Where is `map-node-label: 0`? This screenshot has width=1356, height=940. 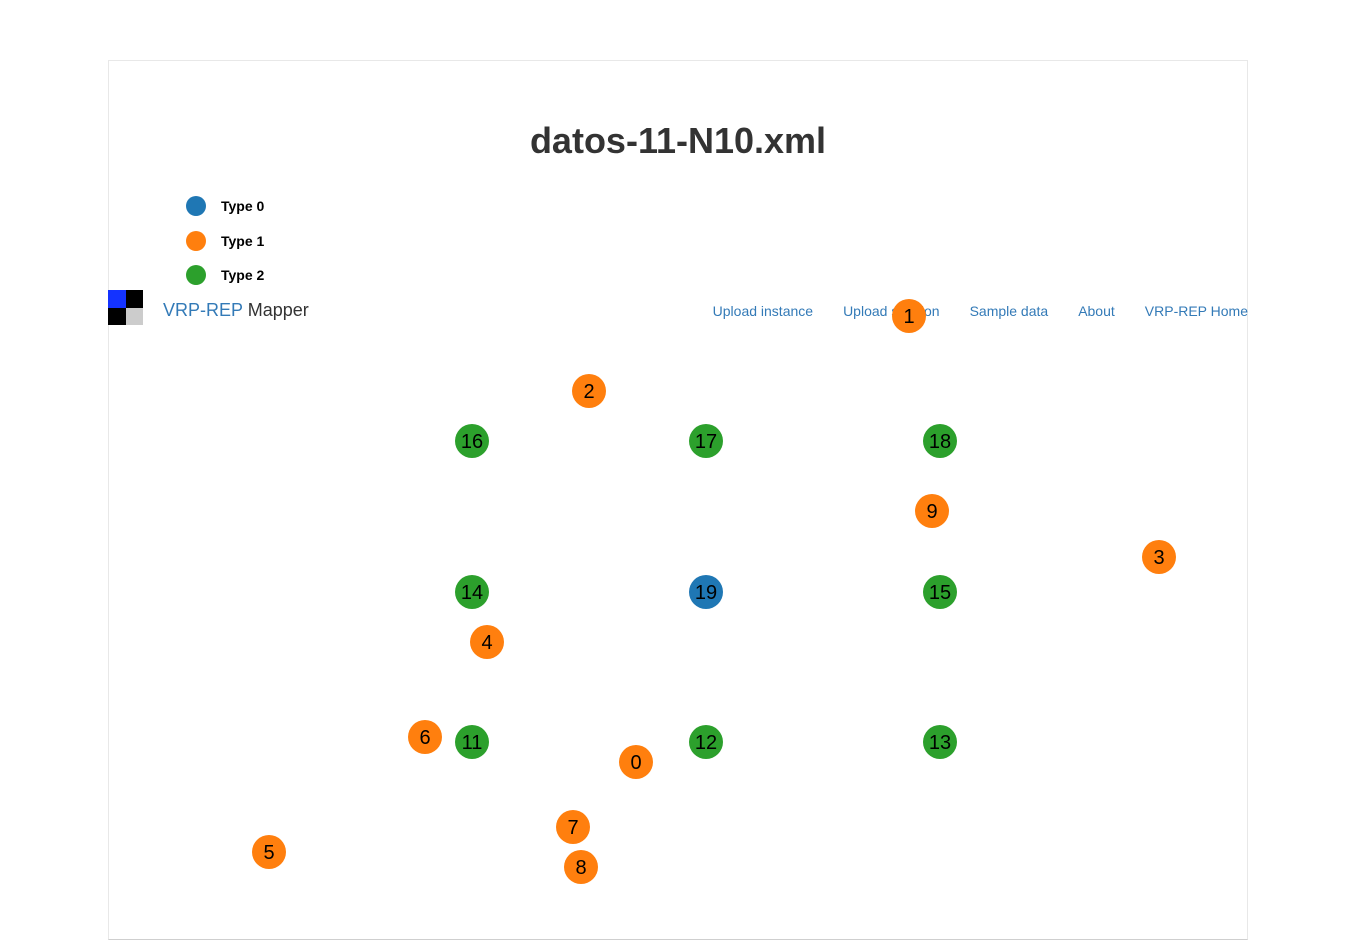 map-node-label: 0 is located at coordinates (635, 763).